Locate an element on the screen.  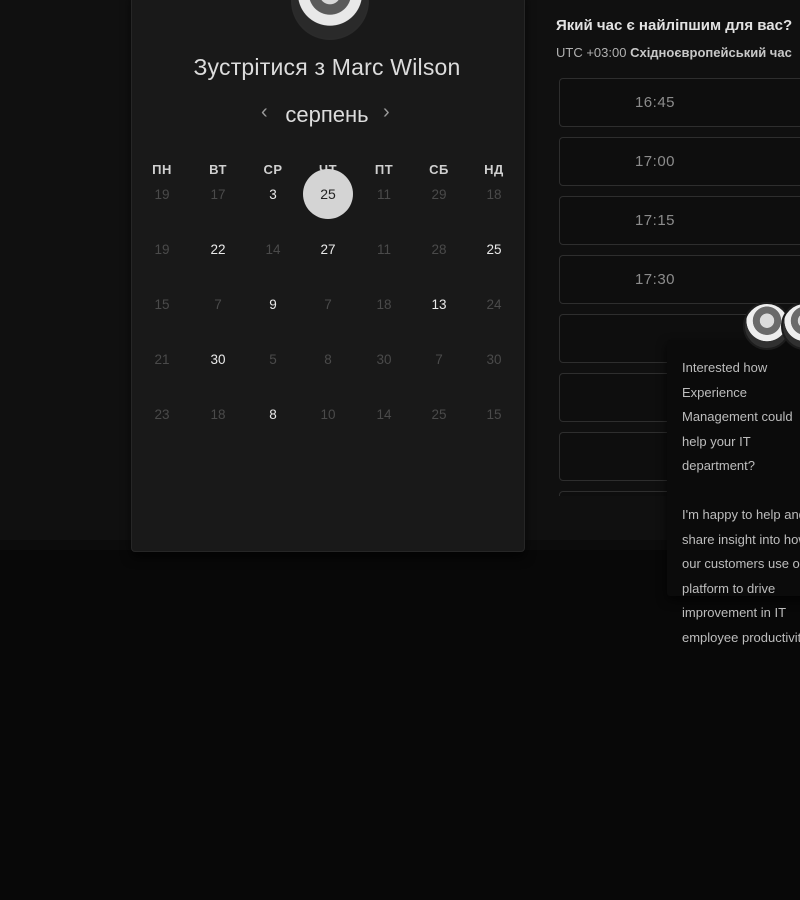
calendar-day: 21 is located at coordinates (162, 359).